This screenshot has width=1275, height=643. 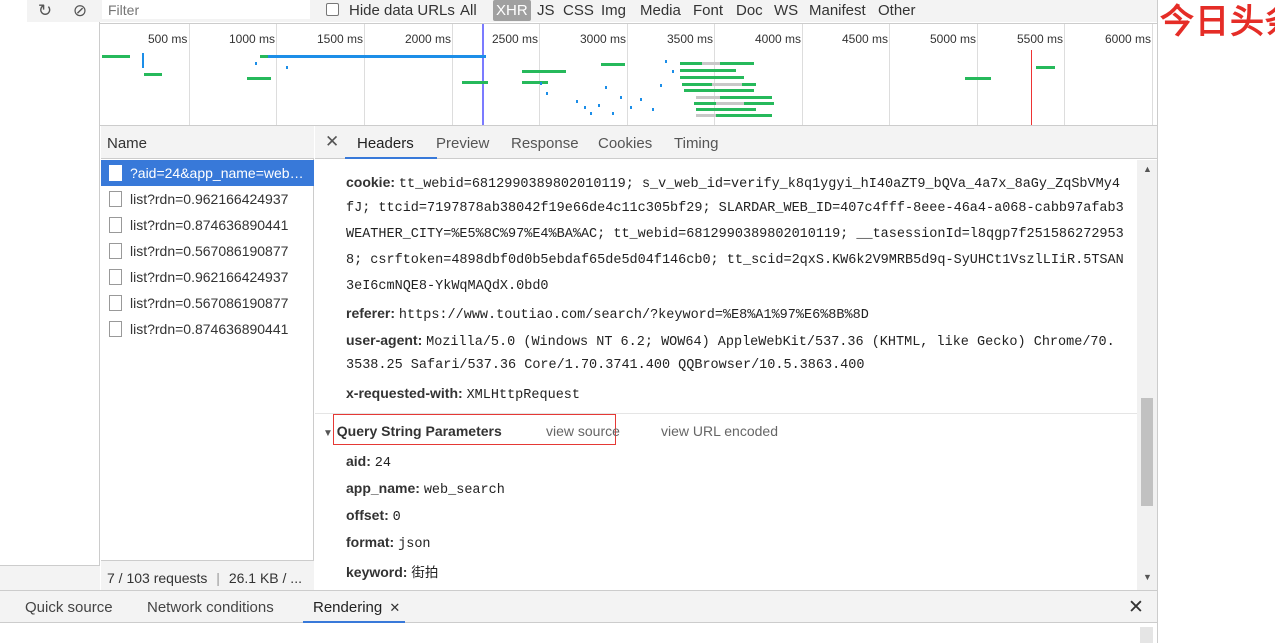 I want to click on query-param-row: keyword: 街拍, so click(x=392, y=571).